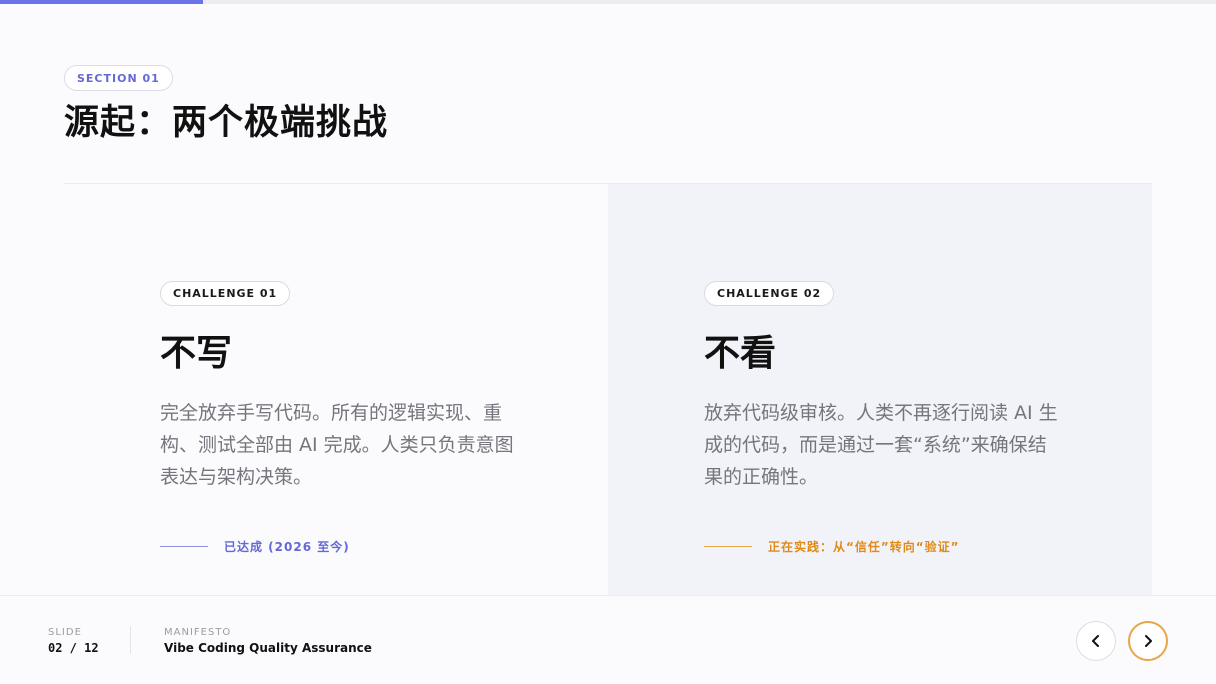 The width and height of the screenshot is (1216, 684). What do you see at coordinates (198, 632) in the screenshot?
I see `manifesto-label: MANIFESTO` at bounding box center [198, 632].